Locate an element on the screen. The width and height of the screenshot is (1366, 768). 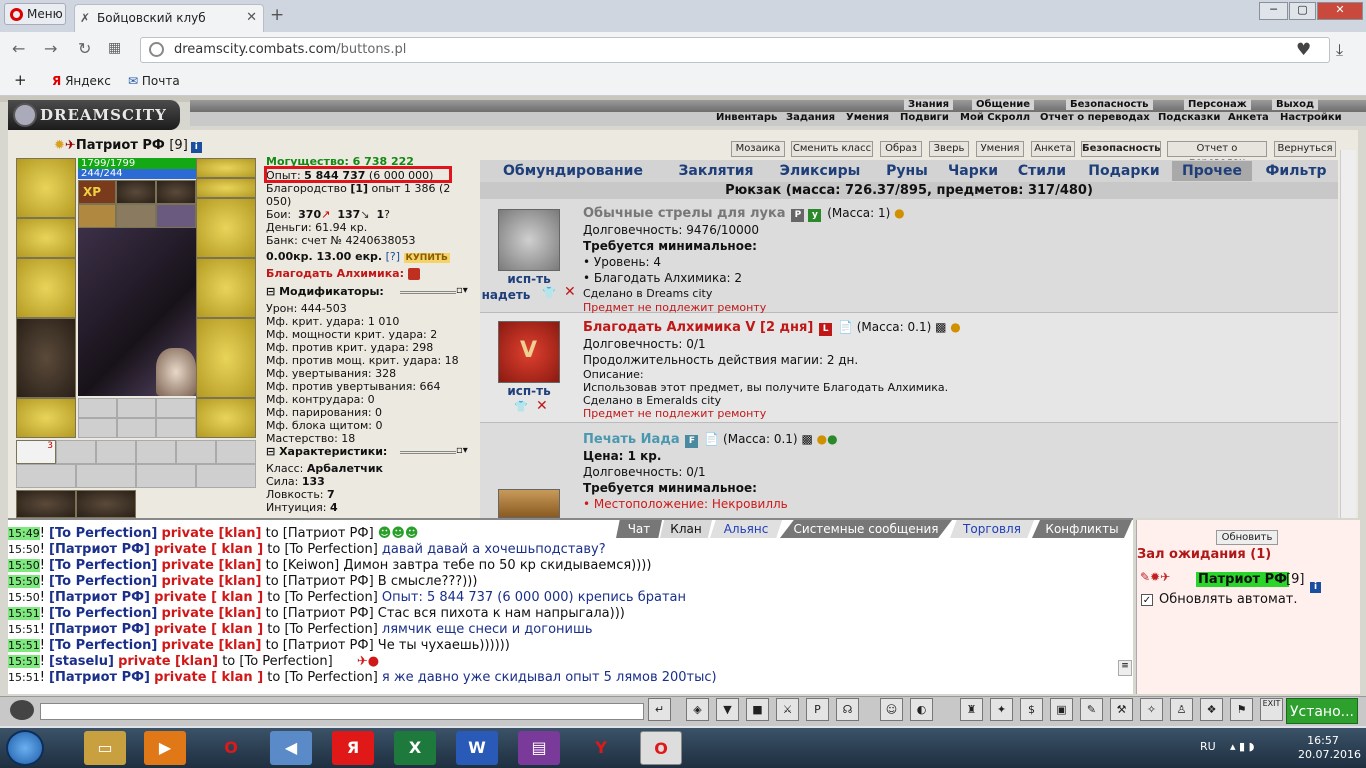
slot-pants is located at coordinates (226, 358).